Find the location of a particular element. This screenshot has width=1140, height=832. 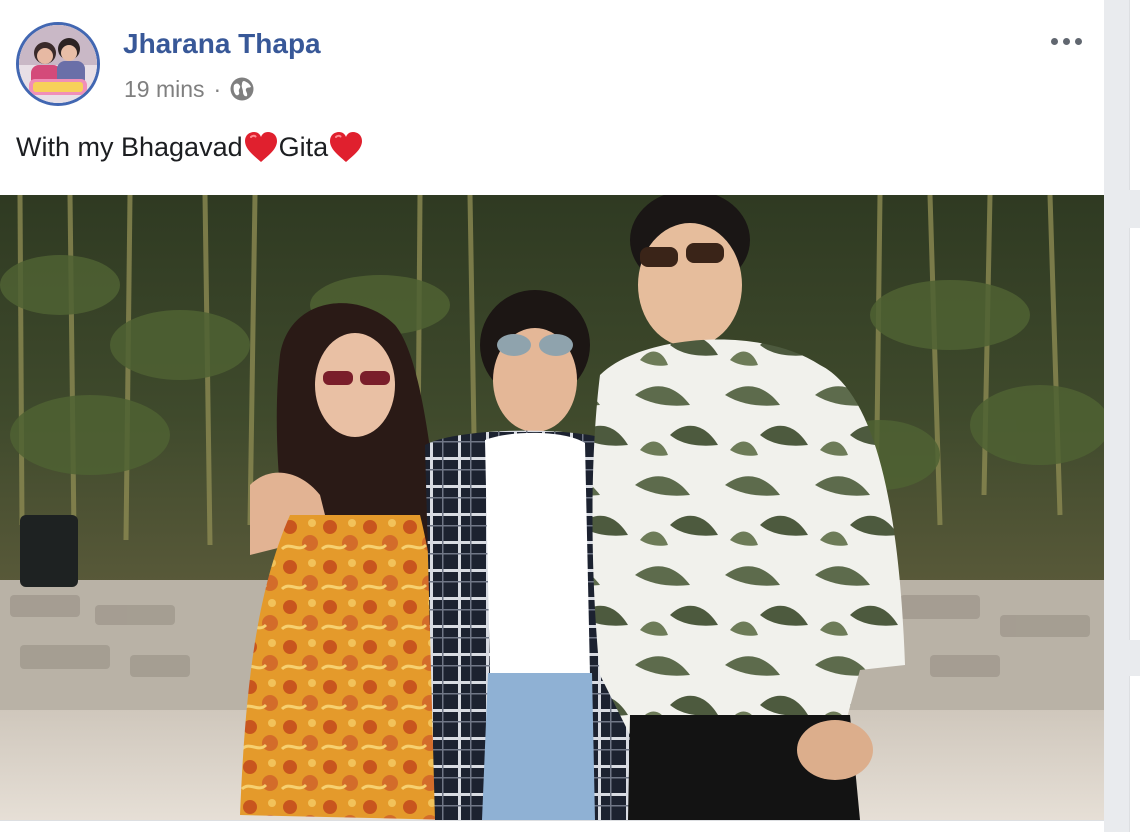

author-avatar is located at coordinates (58, 64).